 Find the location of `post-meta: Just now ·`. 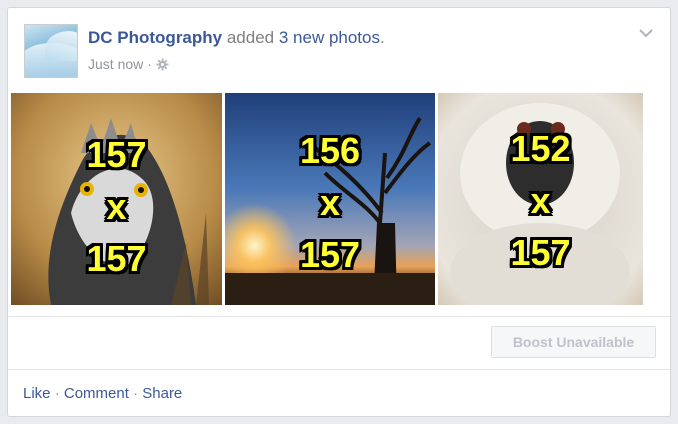

post-meta: Just now · is located at coordinates (128, 64).